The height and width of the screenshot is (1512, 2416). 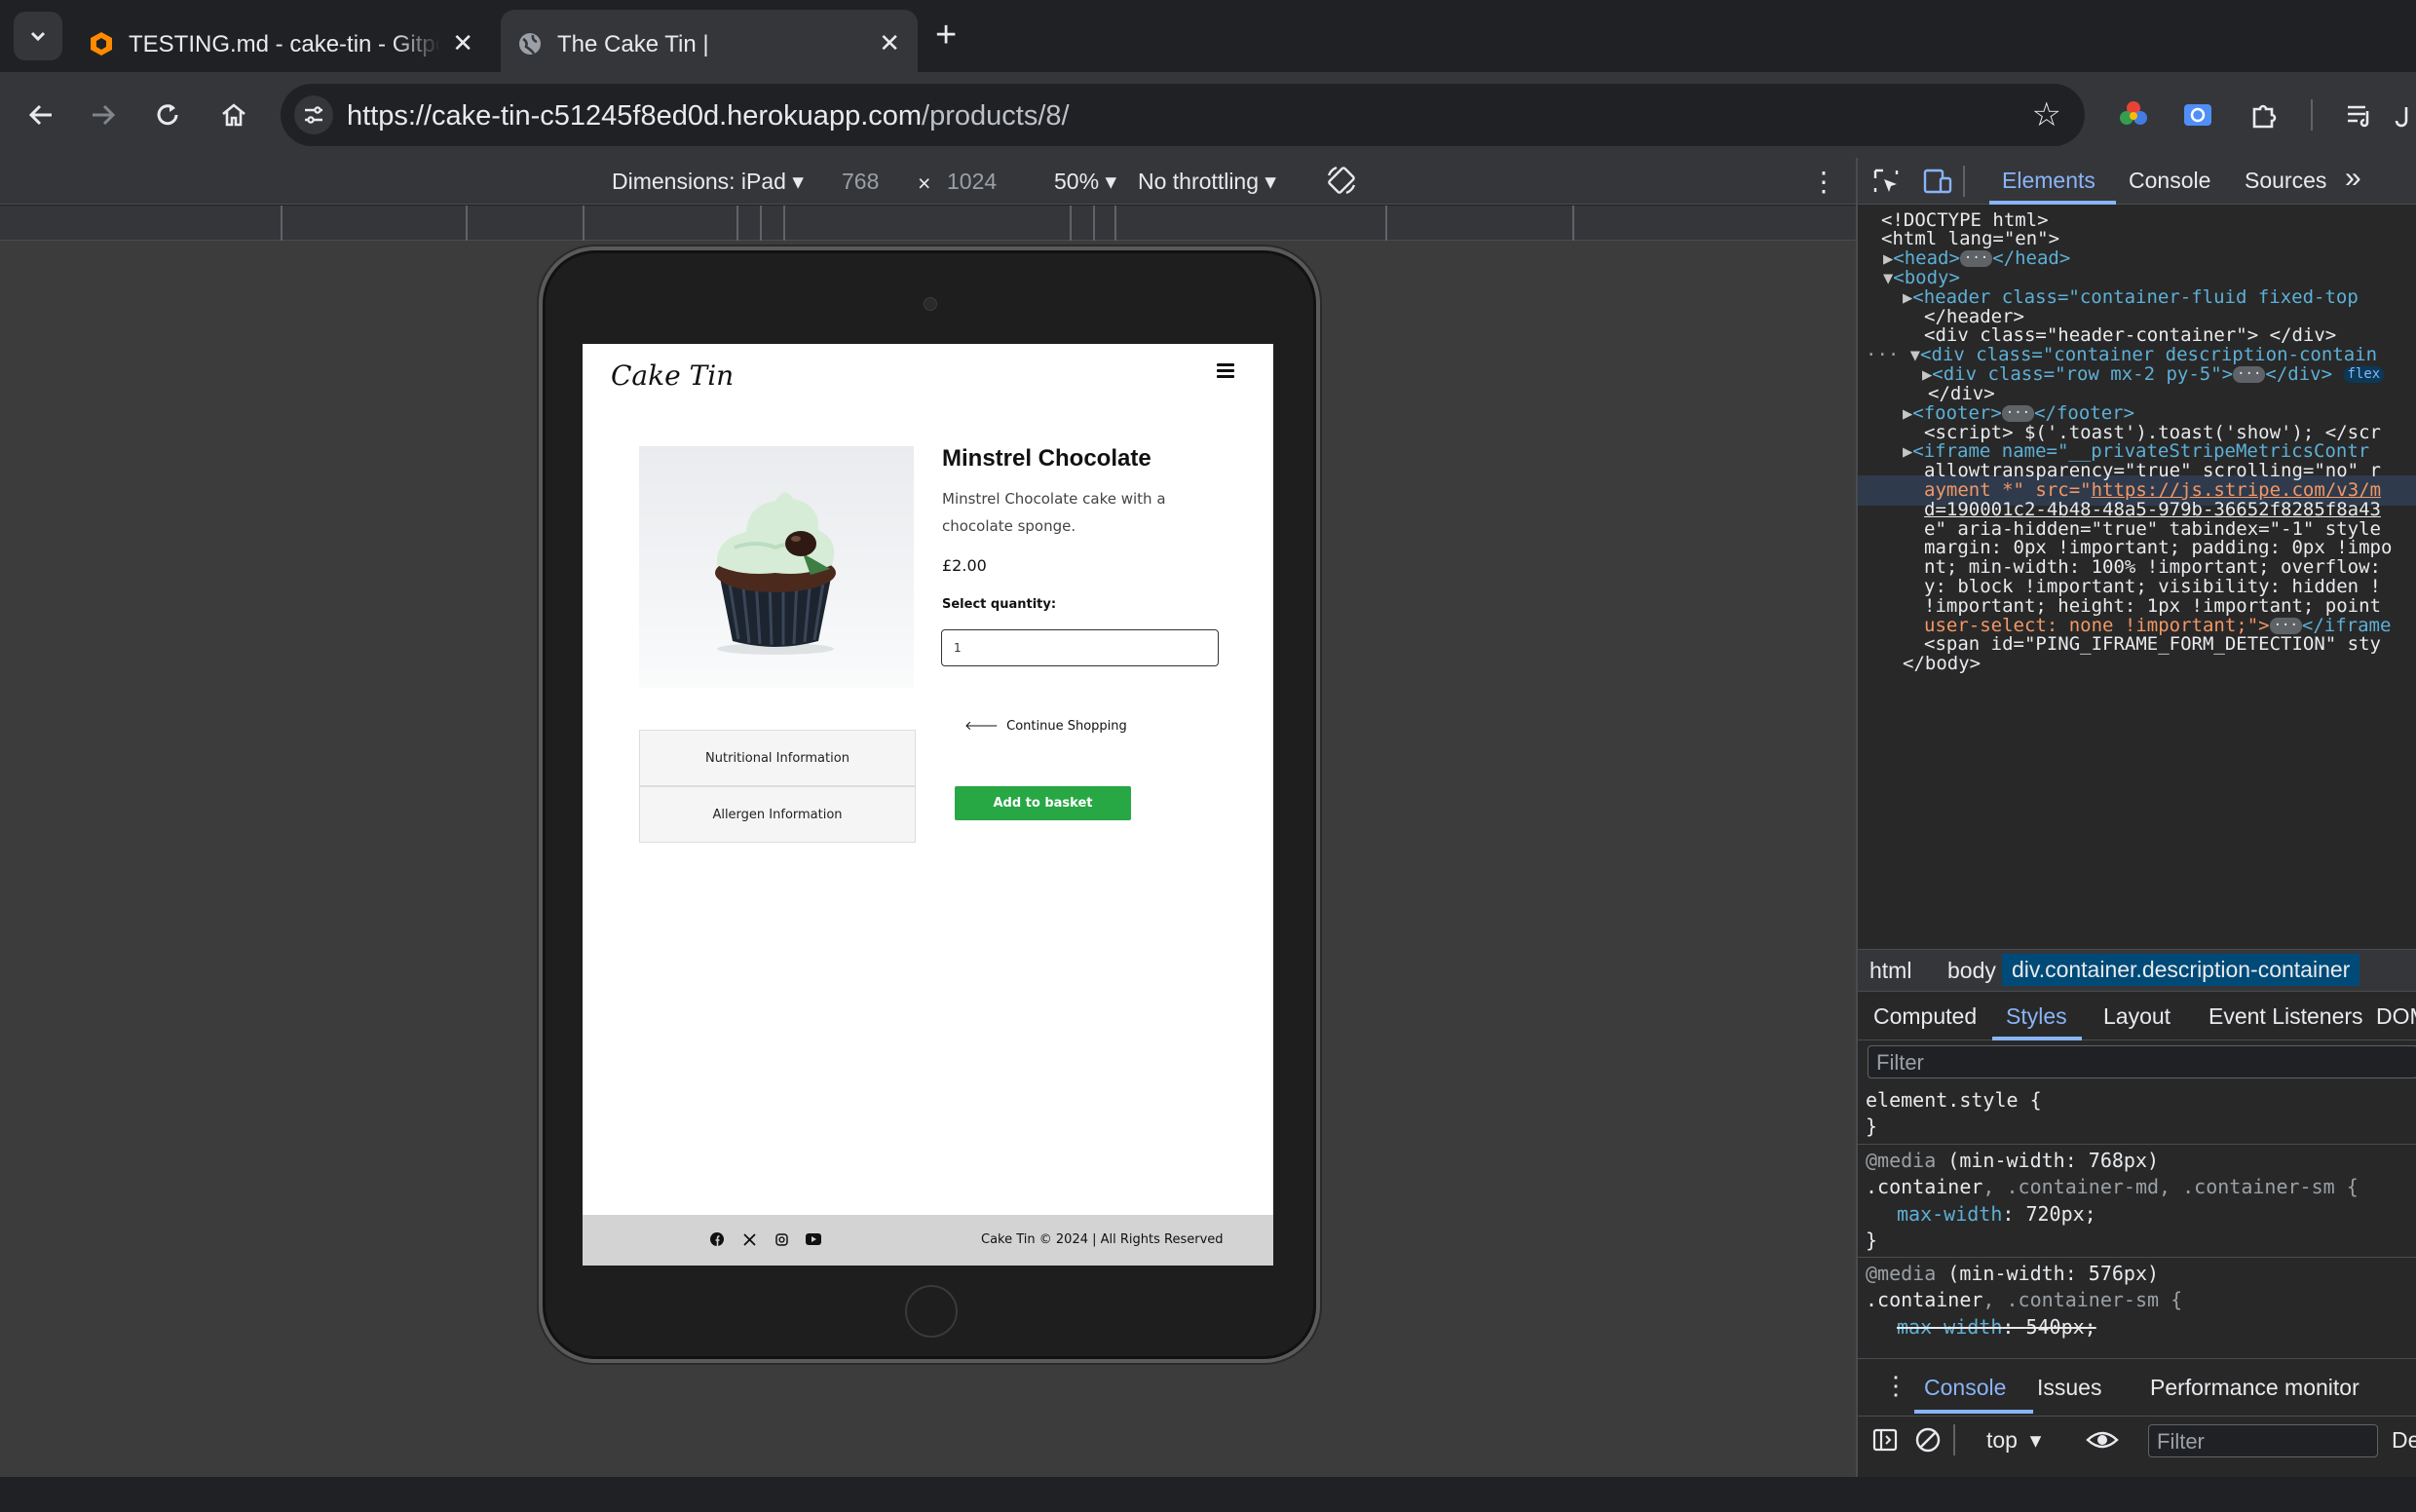 I want to click on style-line-overridden: max-width: 540px;, so click(x=1996, y=1328).